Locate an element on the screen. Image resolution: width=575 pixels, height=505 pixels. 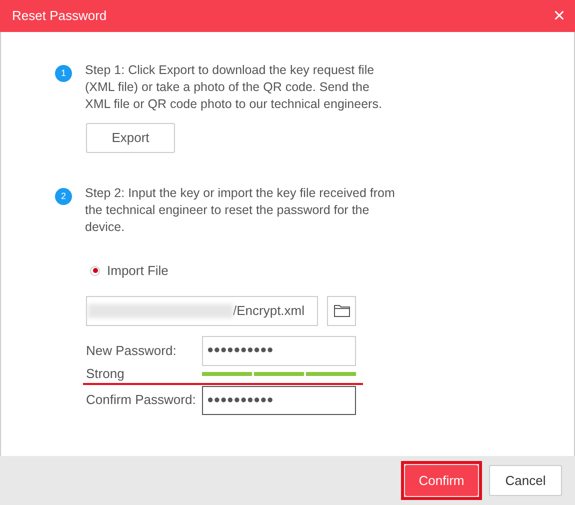
radio-label: Import File is located at coordinates (137, 271).